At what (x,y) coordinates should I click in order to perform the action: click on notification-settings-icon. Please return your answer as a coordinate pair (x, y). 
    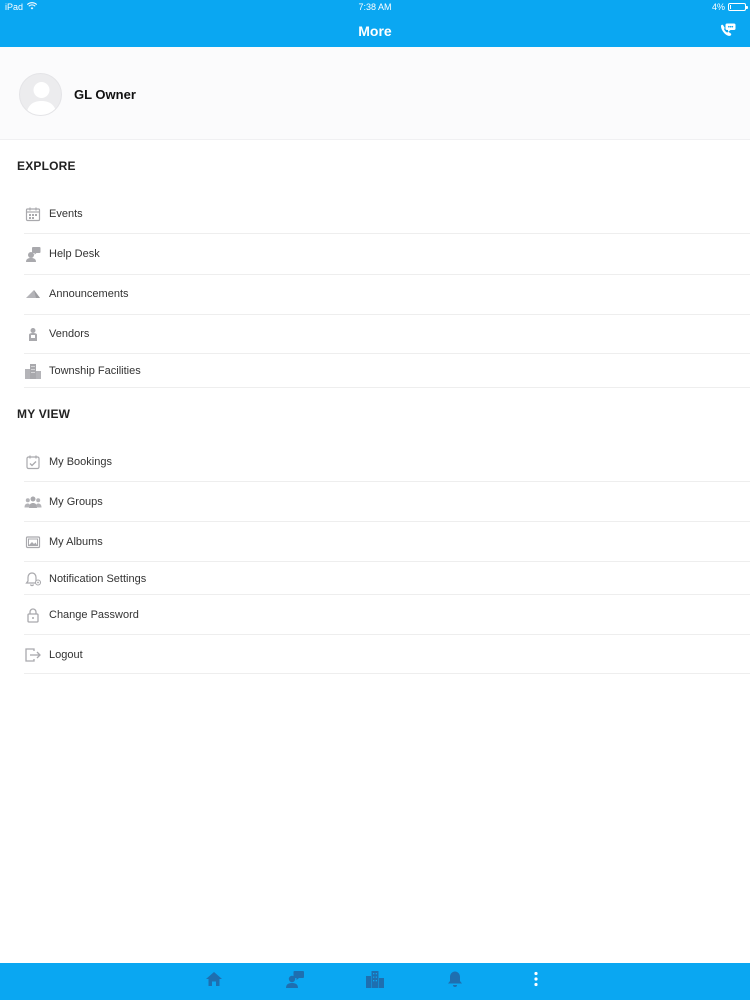
    Looking at the image, I should click on (33, 579).